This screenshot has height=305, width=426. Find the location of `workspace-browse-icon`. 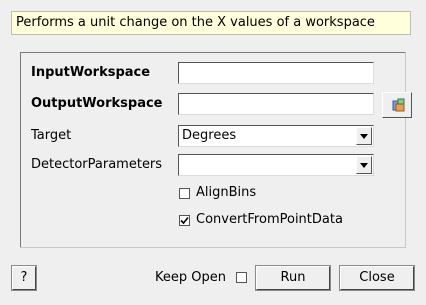

workspace-browse-icon is located at coordinates (398, 105).